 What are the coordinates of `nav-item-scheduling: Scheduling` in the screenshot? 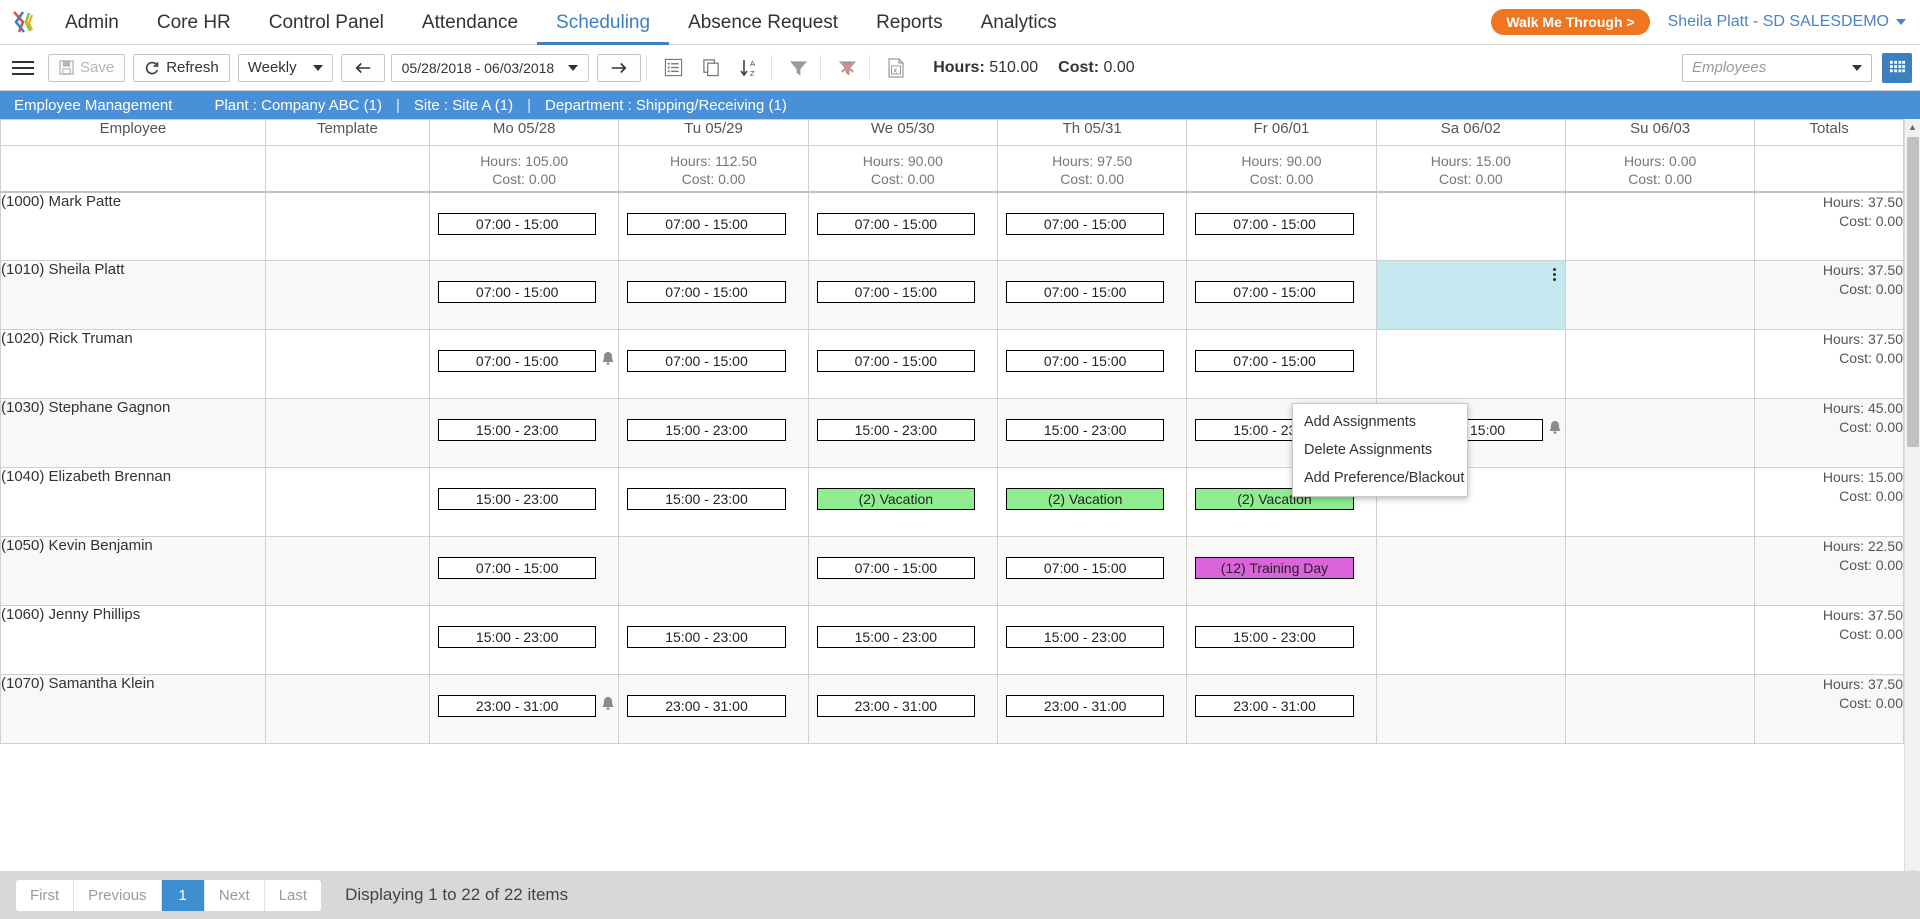 It's located at (603, 22).